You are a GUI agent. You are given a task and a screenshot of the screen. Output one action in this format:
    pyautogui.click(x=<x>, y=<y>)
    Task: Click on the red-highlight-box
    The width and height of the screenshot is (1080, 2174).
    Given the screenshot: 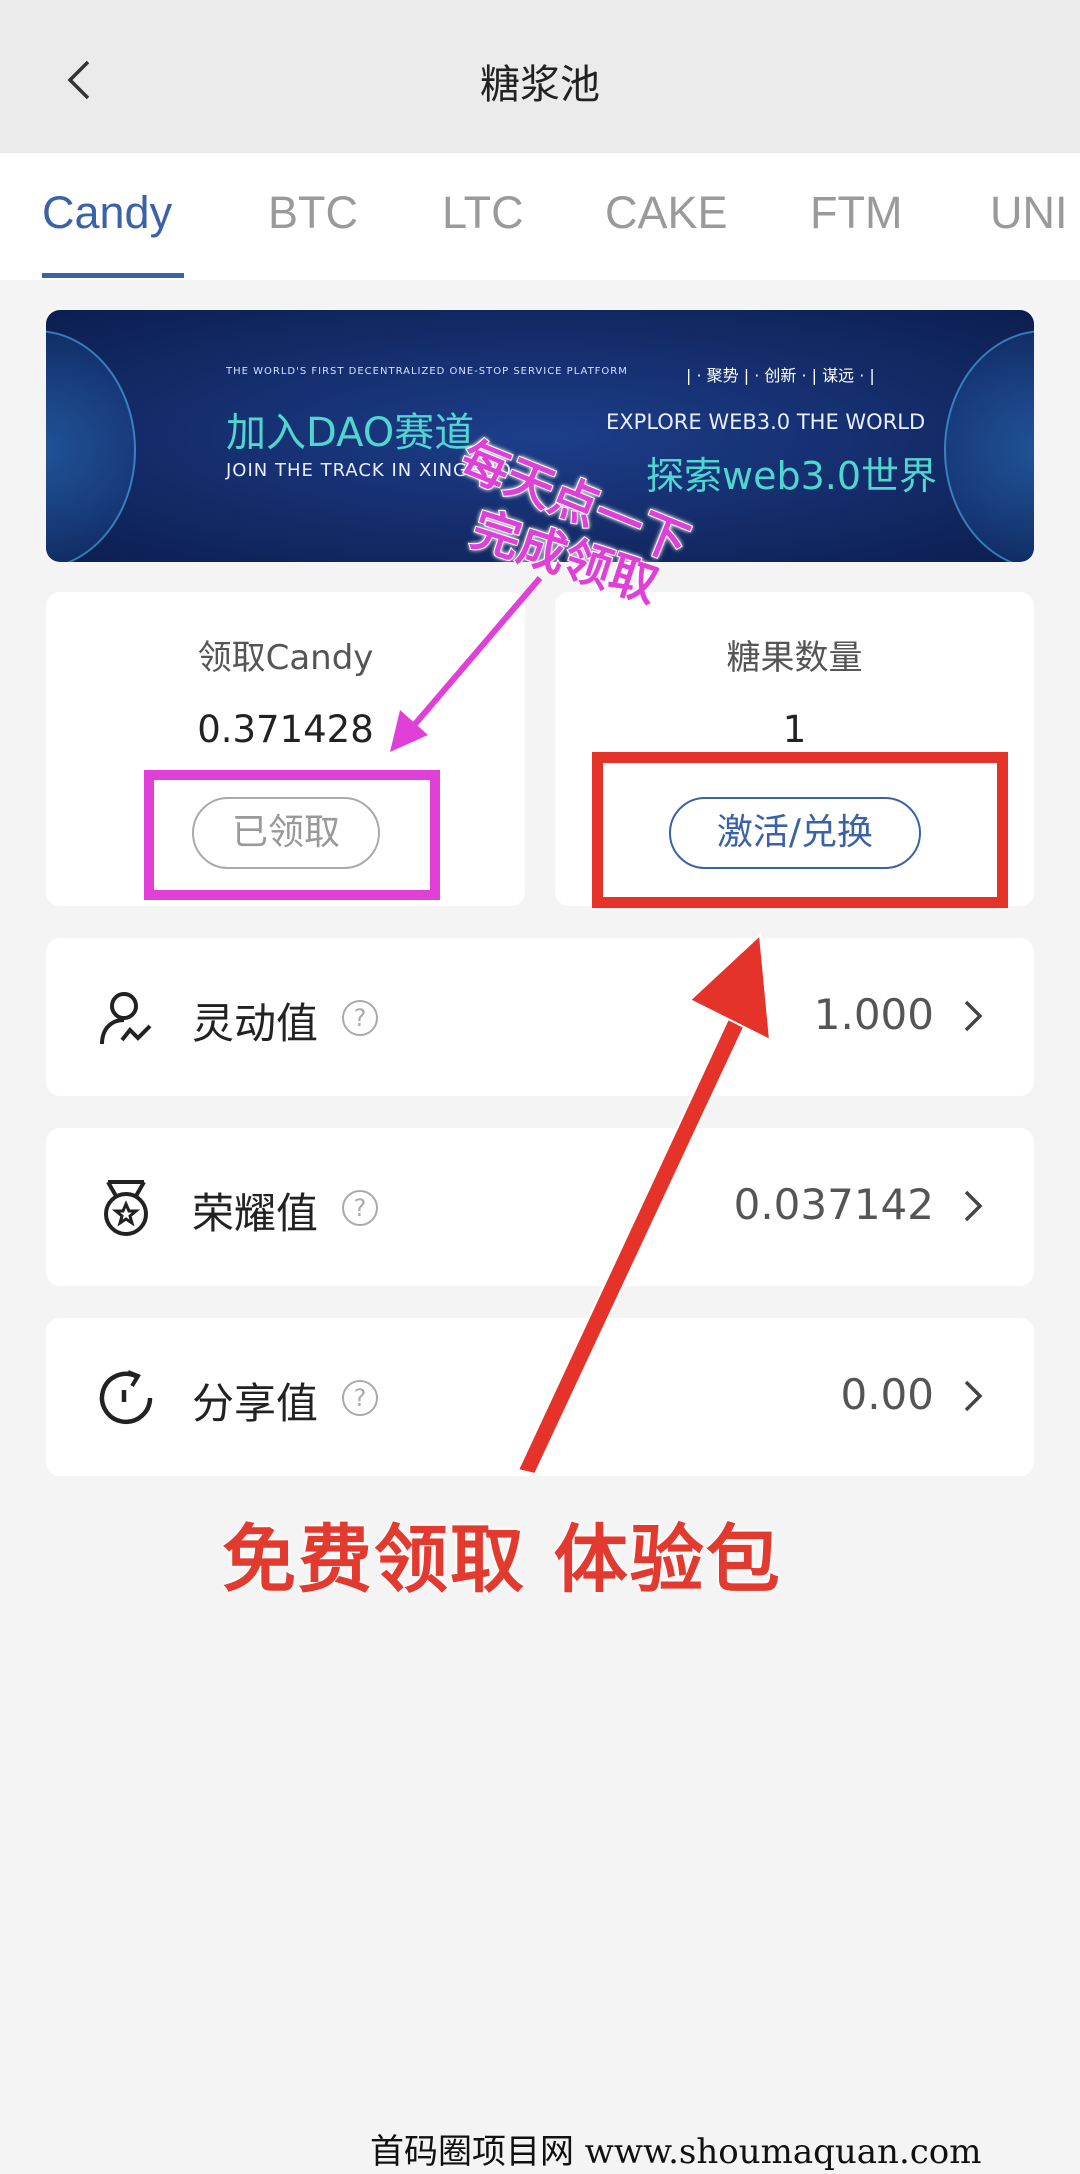 What is the action you would take?
    pyautogui.click(x=800, y=830)
    